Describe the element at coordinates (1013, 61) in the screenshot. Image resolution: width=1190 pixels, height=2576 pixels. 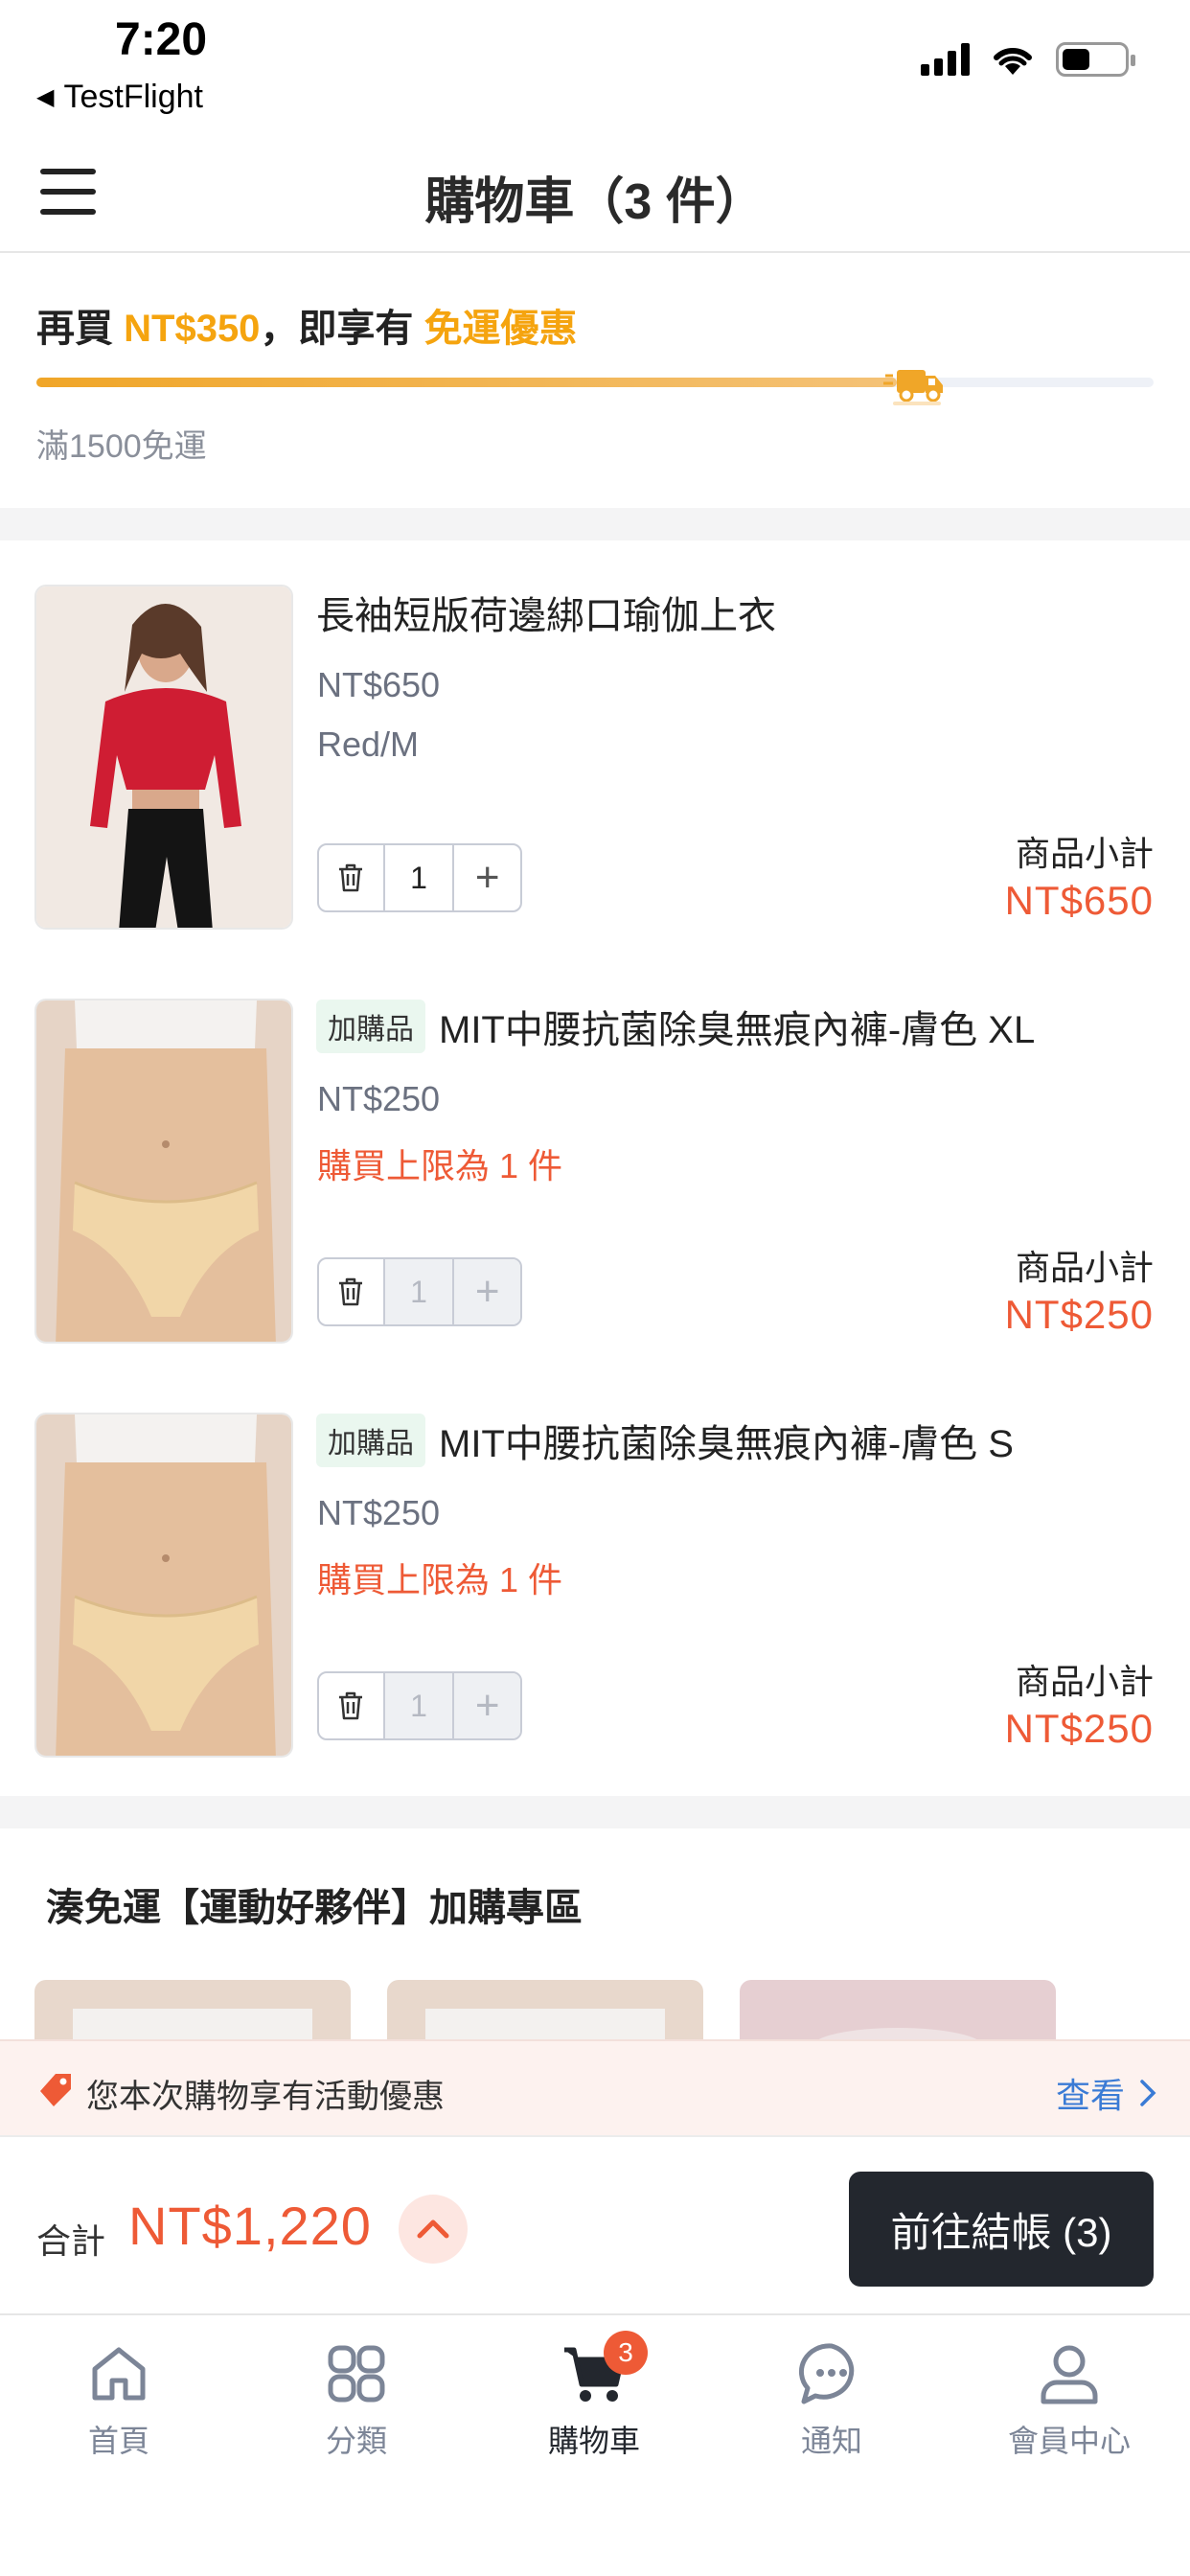
I see `wifi-icon` at that location.